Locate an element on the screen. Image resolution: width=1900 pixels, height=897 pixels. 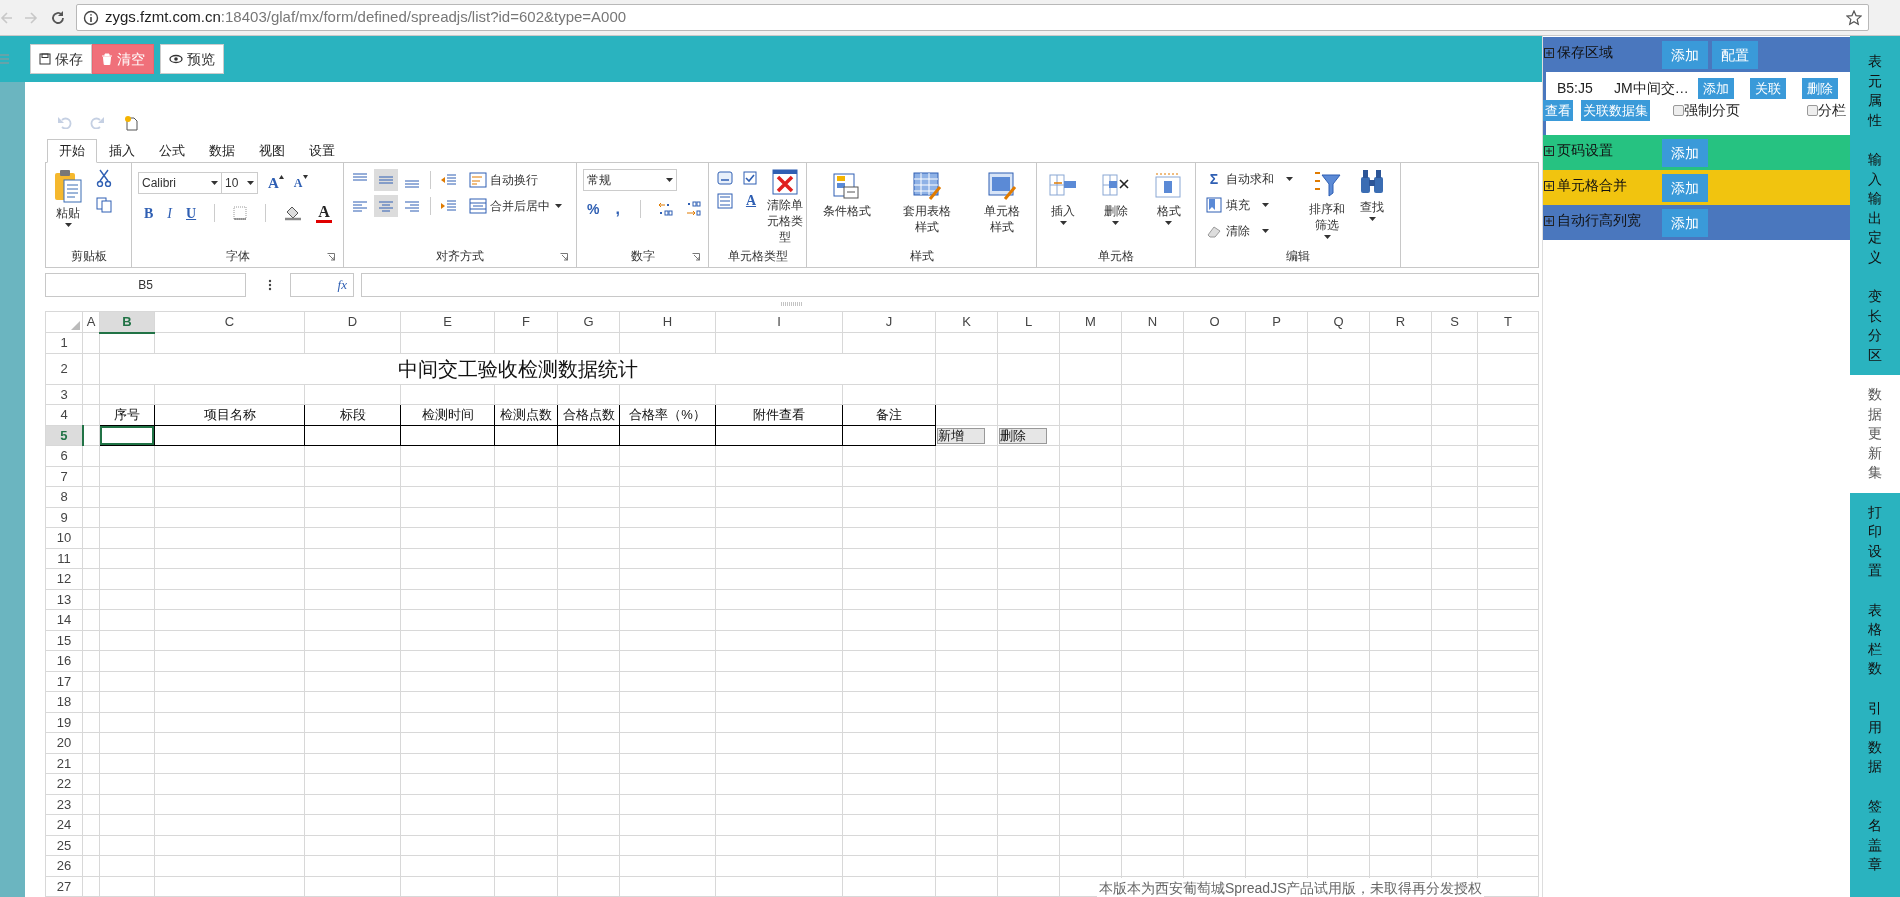
row-header: 18 is located at coordinates (64, 701).